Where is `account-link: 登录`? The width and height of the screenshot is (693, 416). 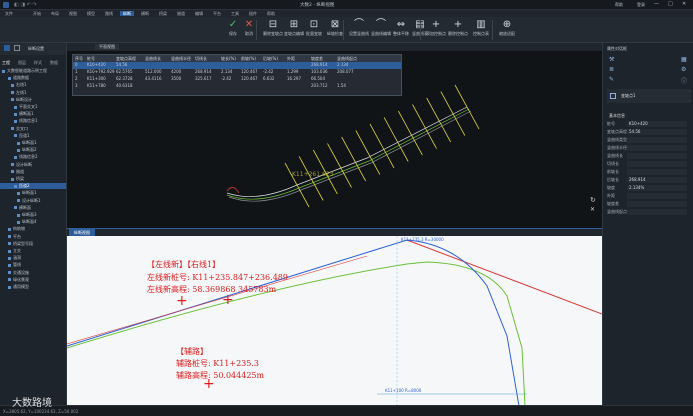
account-link: 登录 is located at coordinates (641, 5).